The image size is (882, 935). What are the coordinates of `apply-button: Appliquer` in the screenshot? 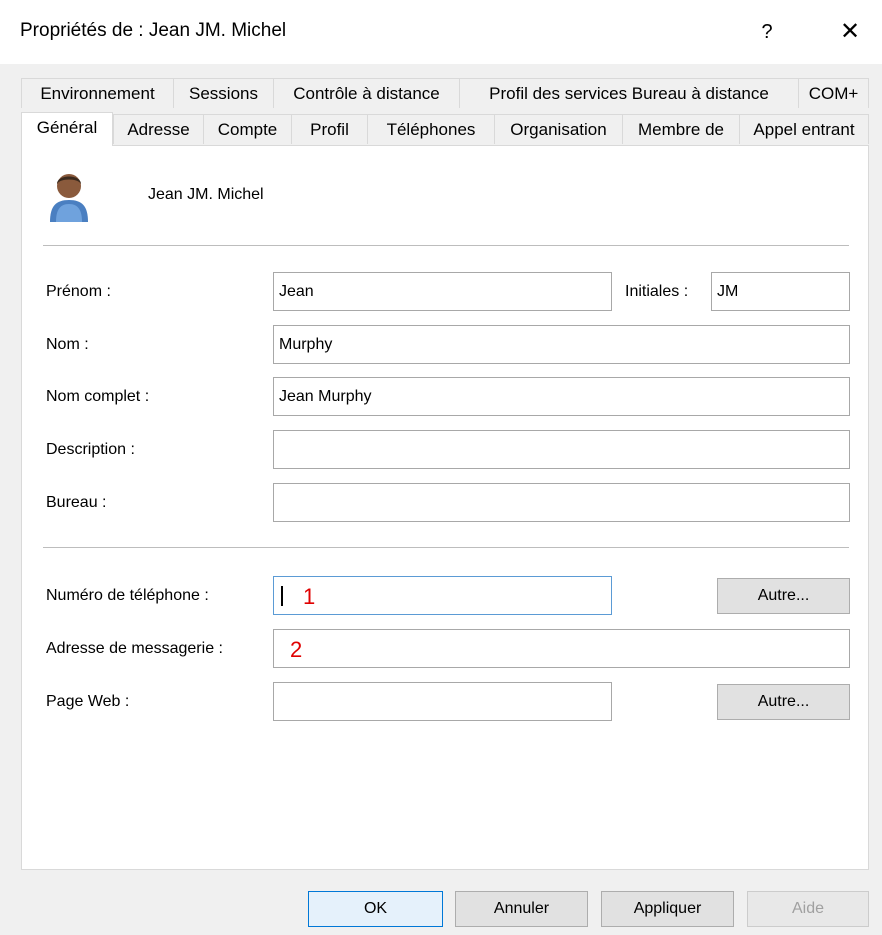 It's located at (667, 909).